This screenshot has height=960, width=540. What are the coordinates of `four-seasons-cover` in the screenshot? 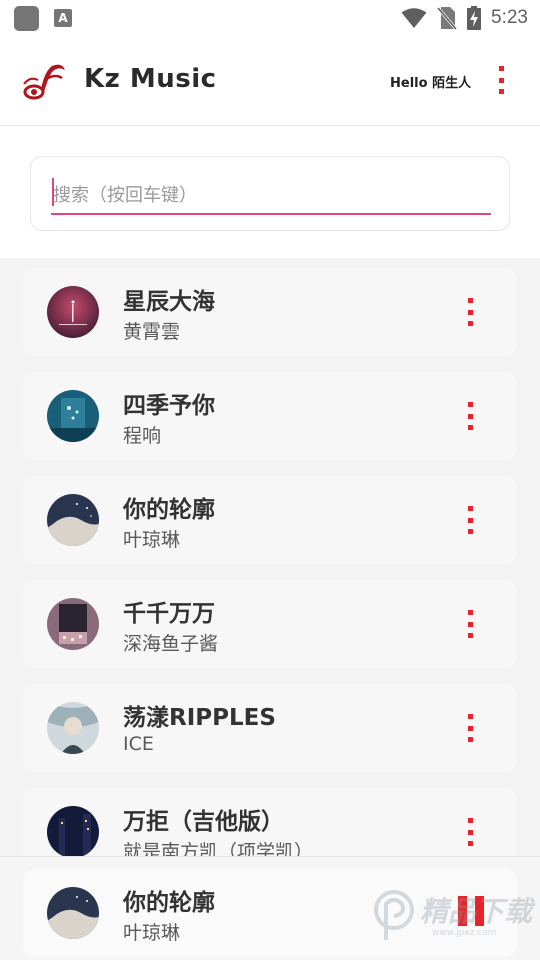 It's located at (73, 416).